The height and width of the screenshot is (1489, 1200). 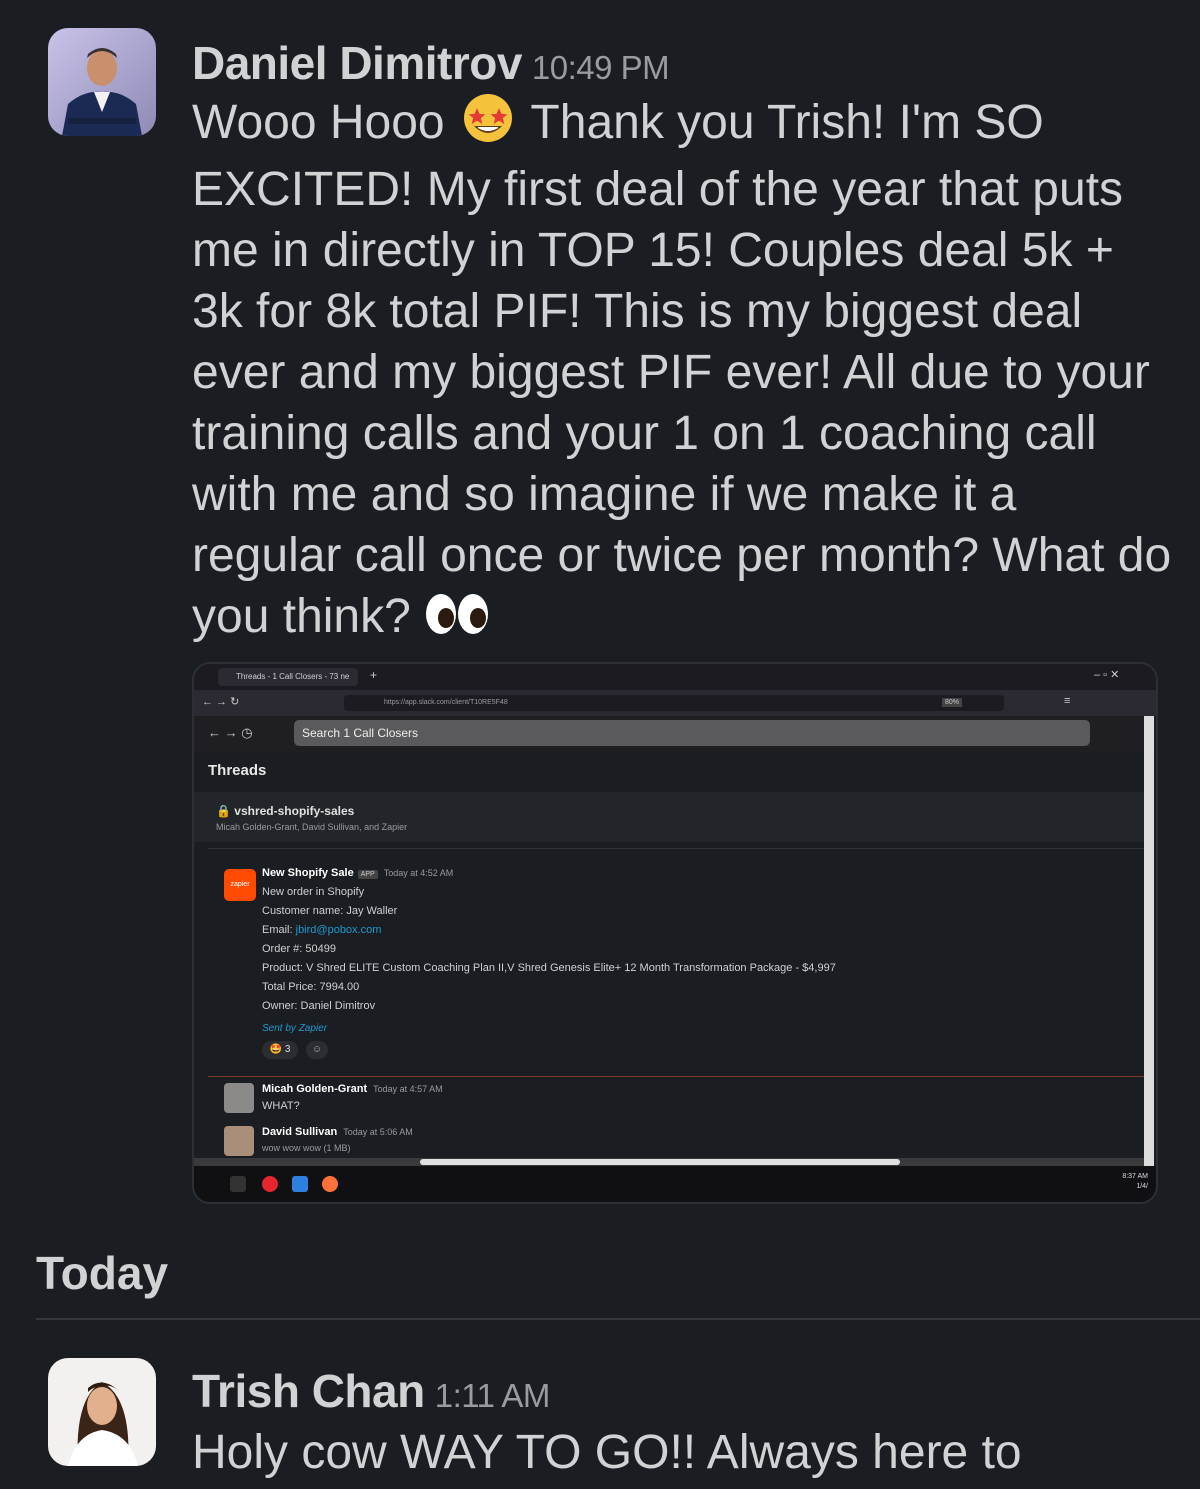 I want to click on zoom-level: 80%, so click(x=952, y=702).